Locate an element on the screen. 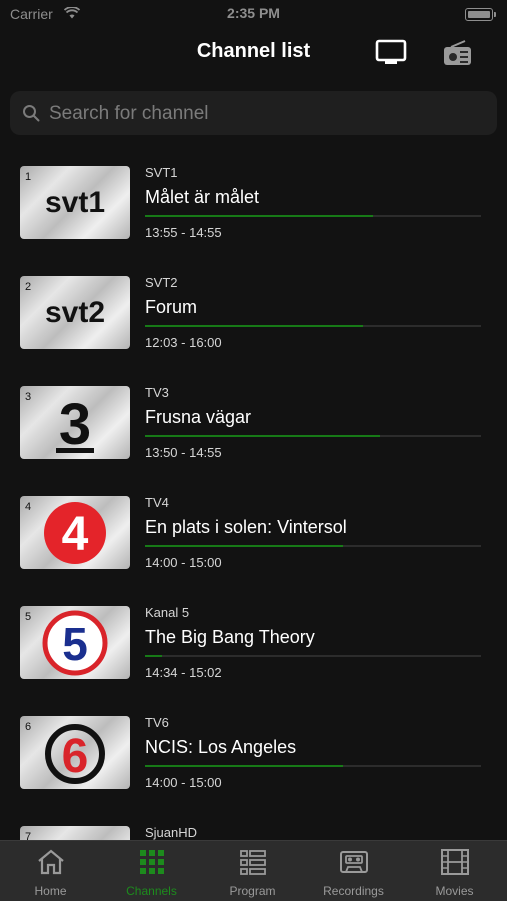 The height and width of the screenshot is (901, 507). film-icon is located at coordinates (455, 862).